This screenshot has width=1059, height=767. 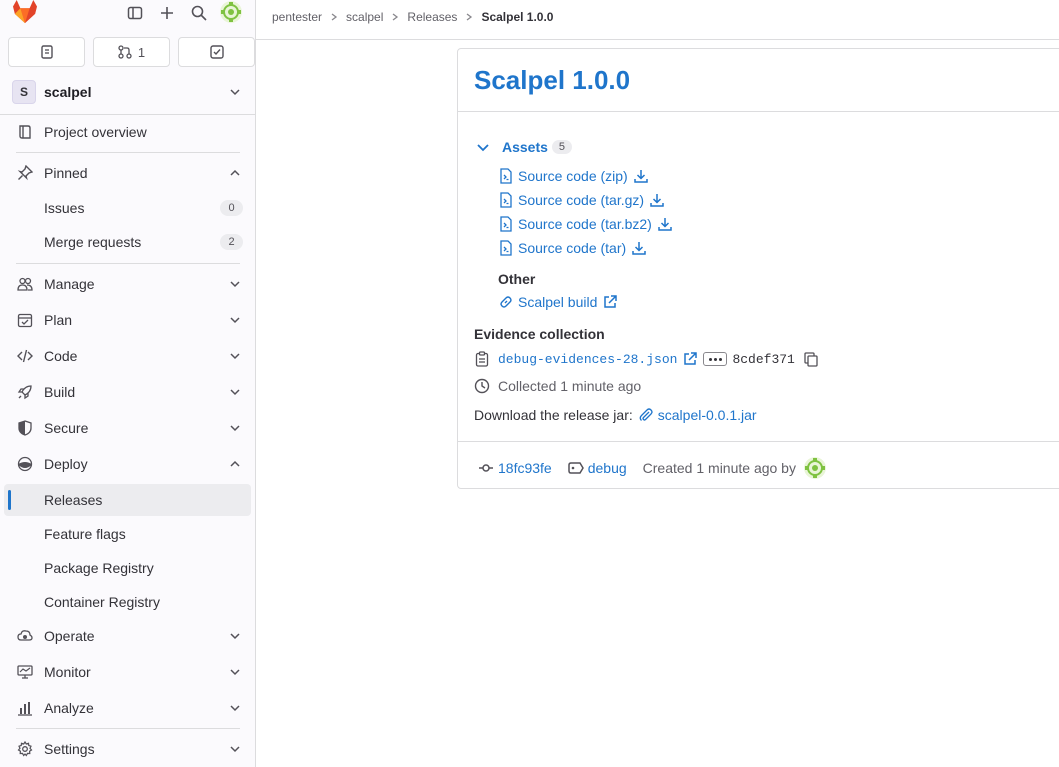 What do you see at coordinates (707, 415) in the screenshot?
I see `jar-file-link: scalpel-0.0.1.jar` at bounding box center [707, 415].